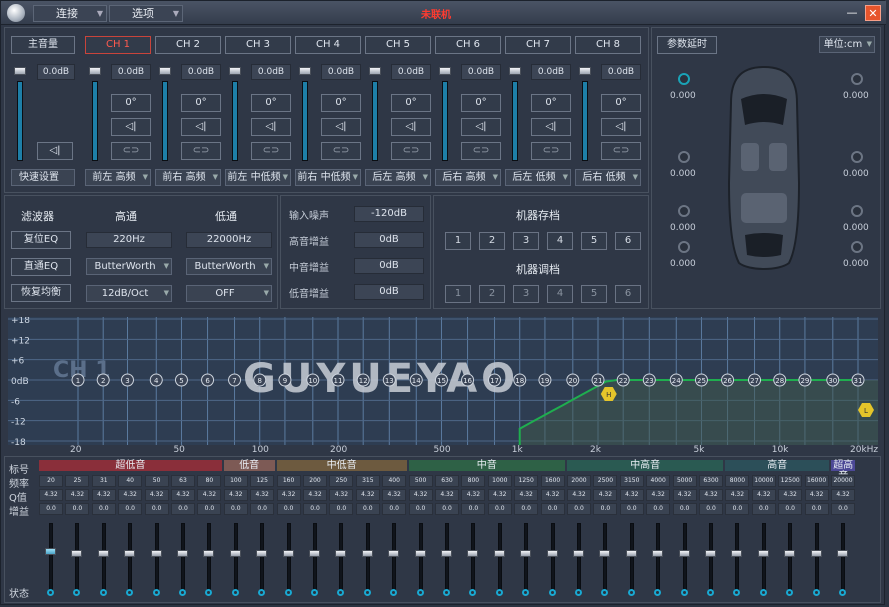  Describe the element at coordinates (77, 481) in the screenshot. I see `eq-freq-cell: 25` at that location.